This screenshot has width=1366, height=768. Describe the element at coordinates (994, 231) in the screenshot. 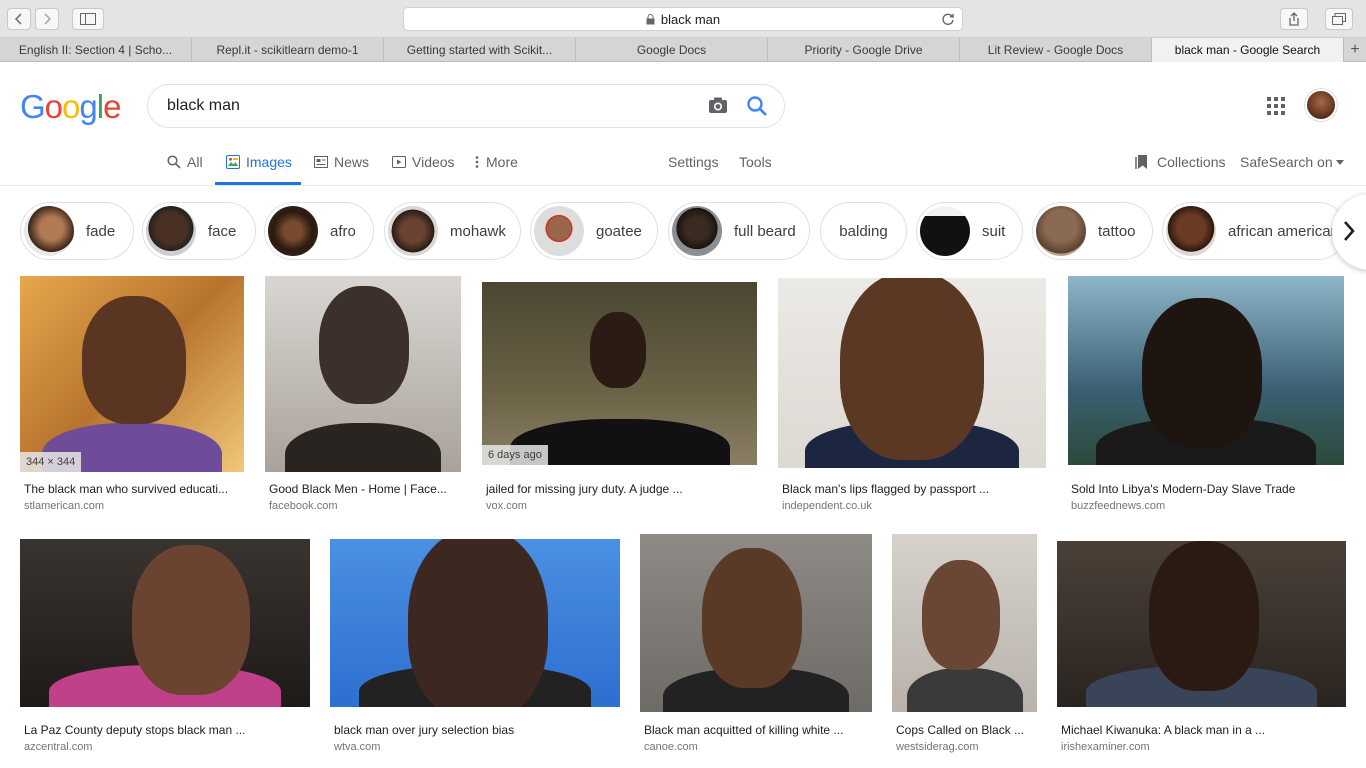

I see `chip-label: suit` at that location.